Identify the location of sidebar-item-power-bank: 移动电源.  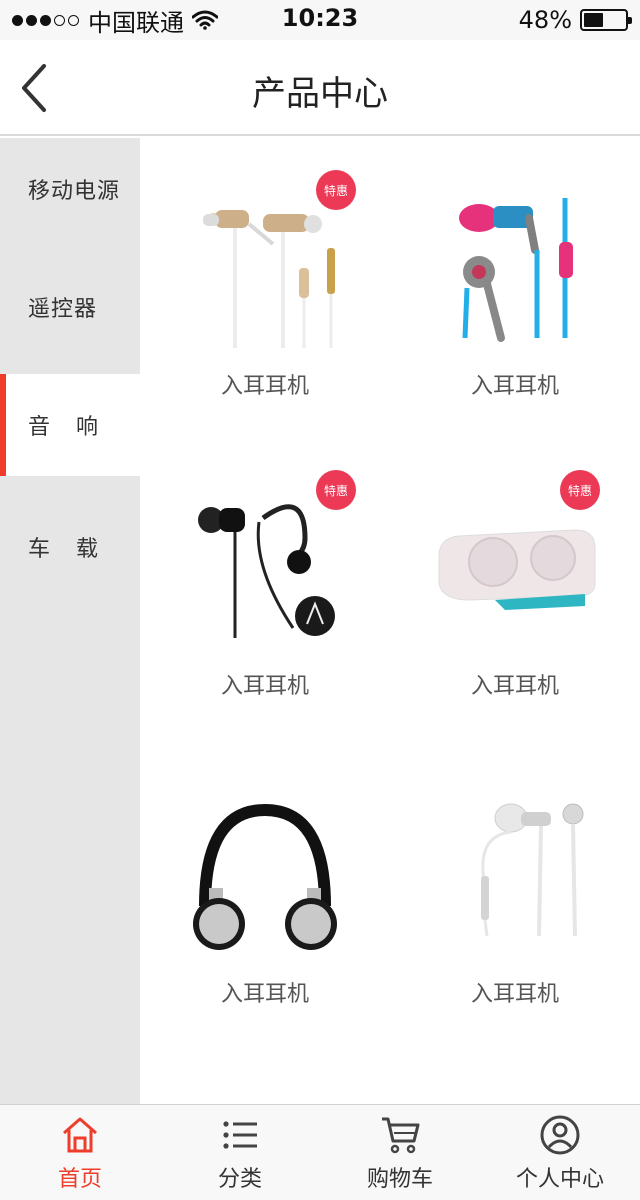
(70, 189).